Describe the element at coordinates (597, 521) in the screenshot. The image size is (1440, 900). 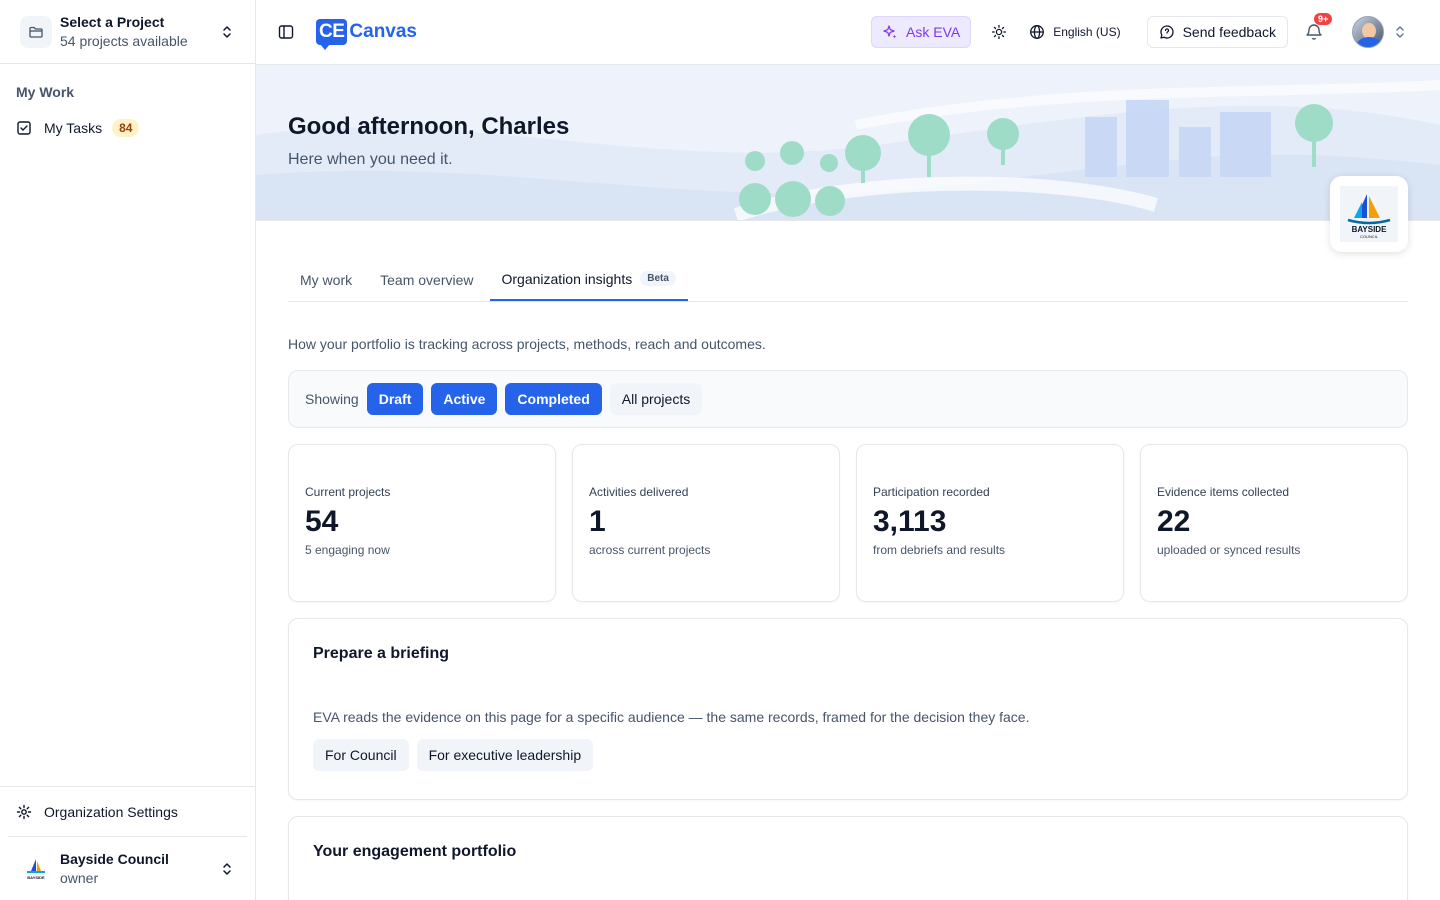
I see `stat-value: 1` at that location.